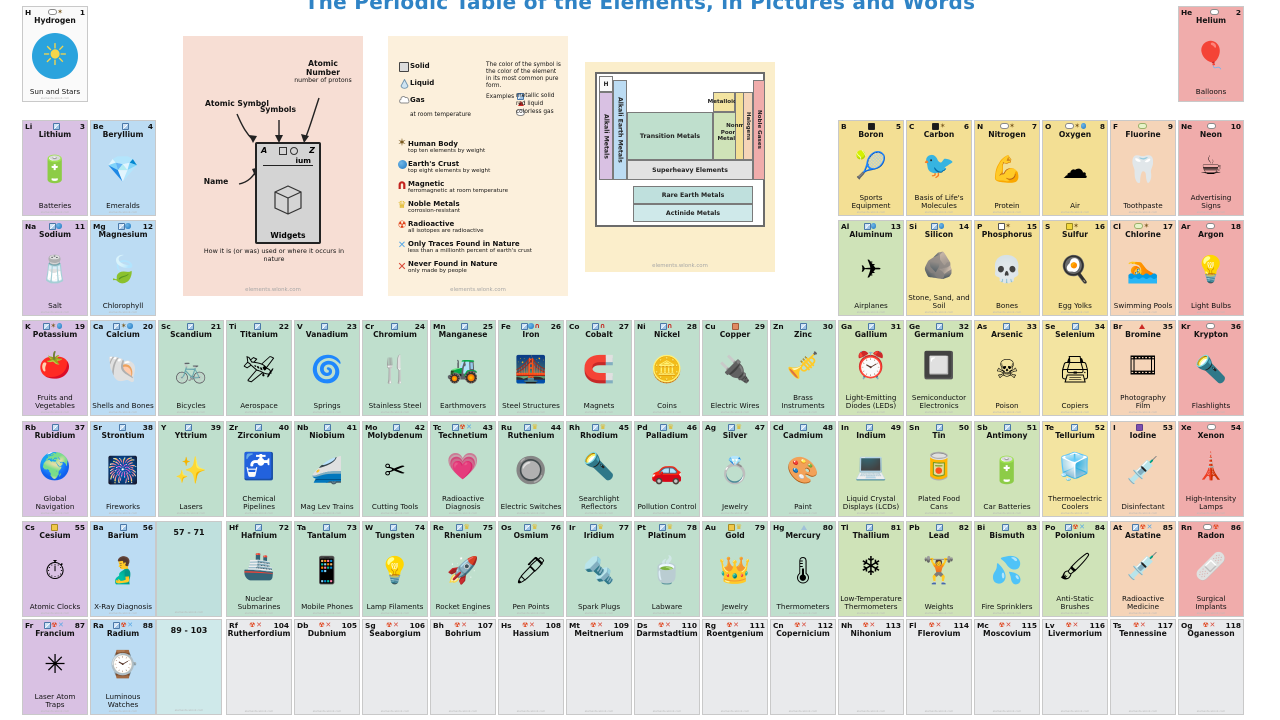  What do you see at coordinates (531, 535) in the screenshot?
I see `element-name: Osmium` at bounding box center [531, 535].